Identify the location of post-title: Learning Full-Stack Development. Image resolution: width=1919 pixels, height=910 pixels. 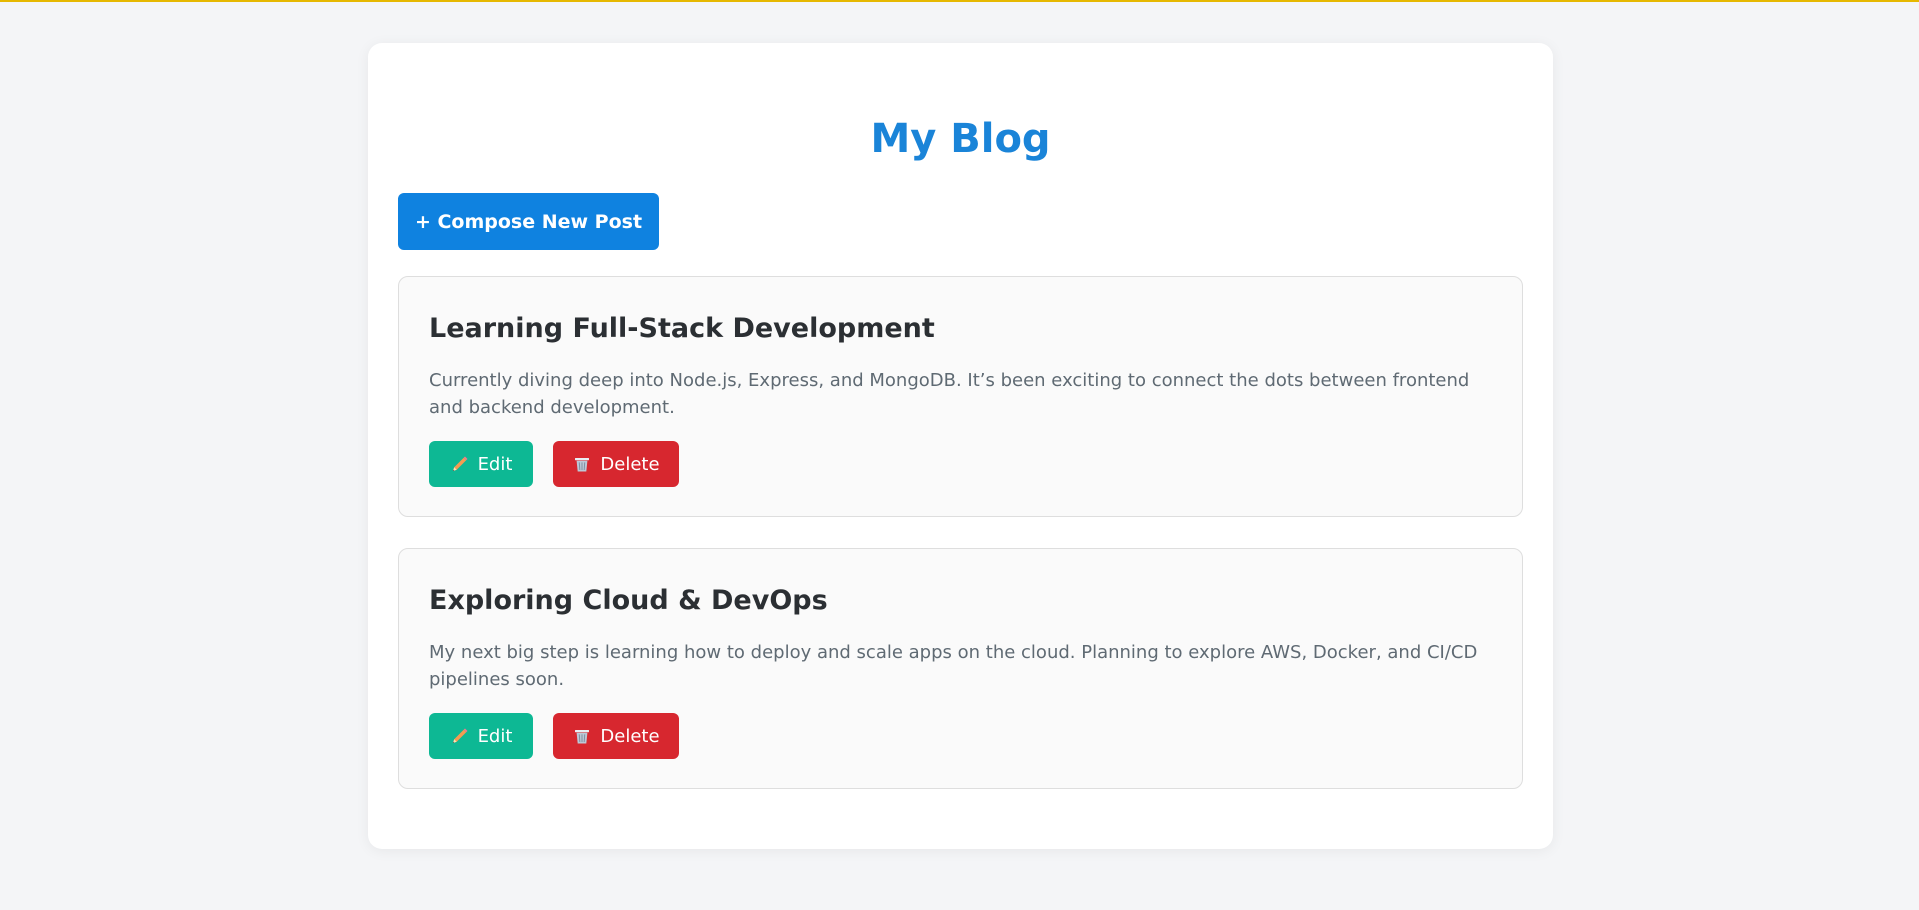
(682, 328).